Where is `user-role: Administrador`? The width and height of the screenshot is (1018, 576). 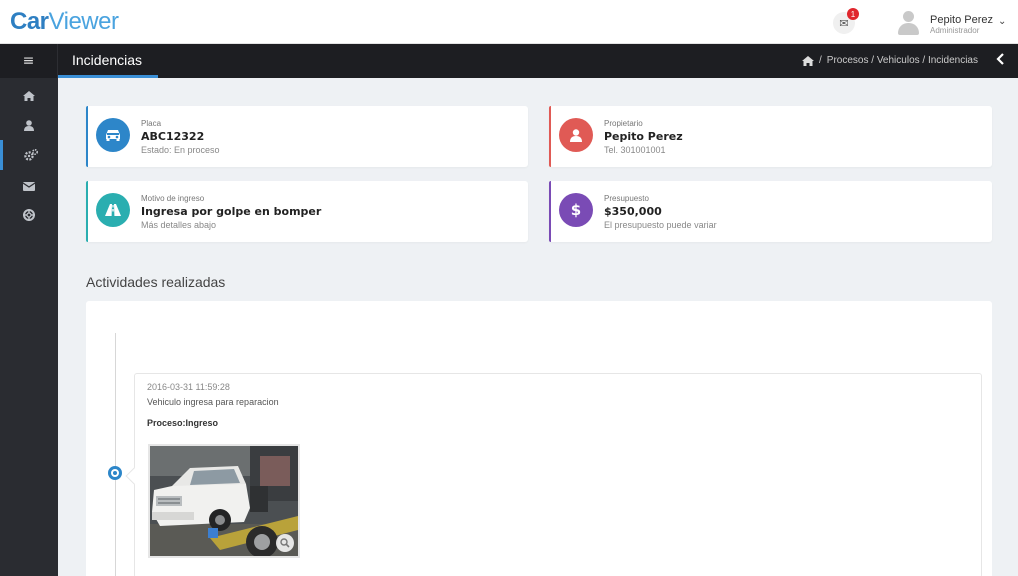 user-role: Administrador is located at coordinates (955, 30).